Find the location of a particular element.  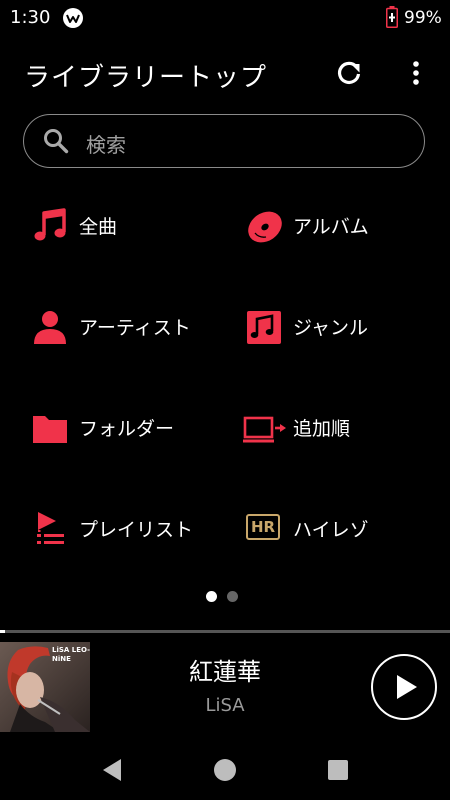

nav-home-button is located at coordinates (225, 770).